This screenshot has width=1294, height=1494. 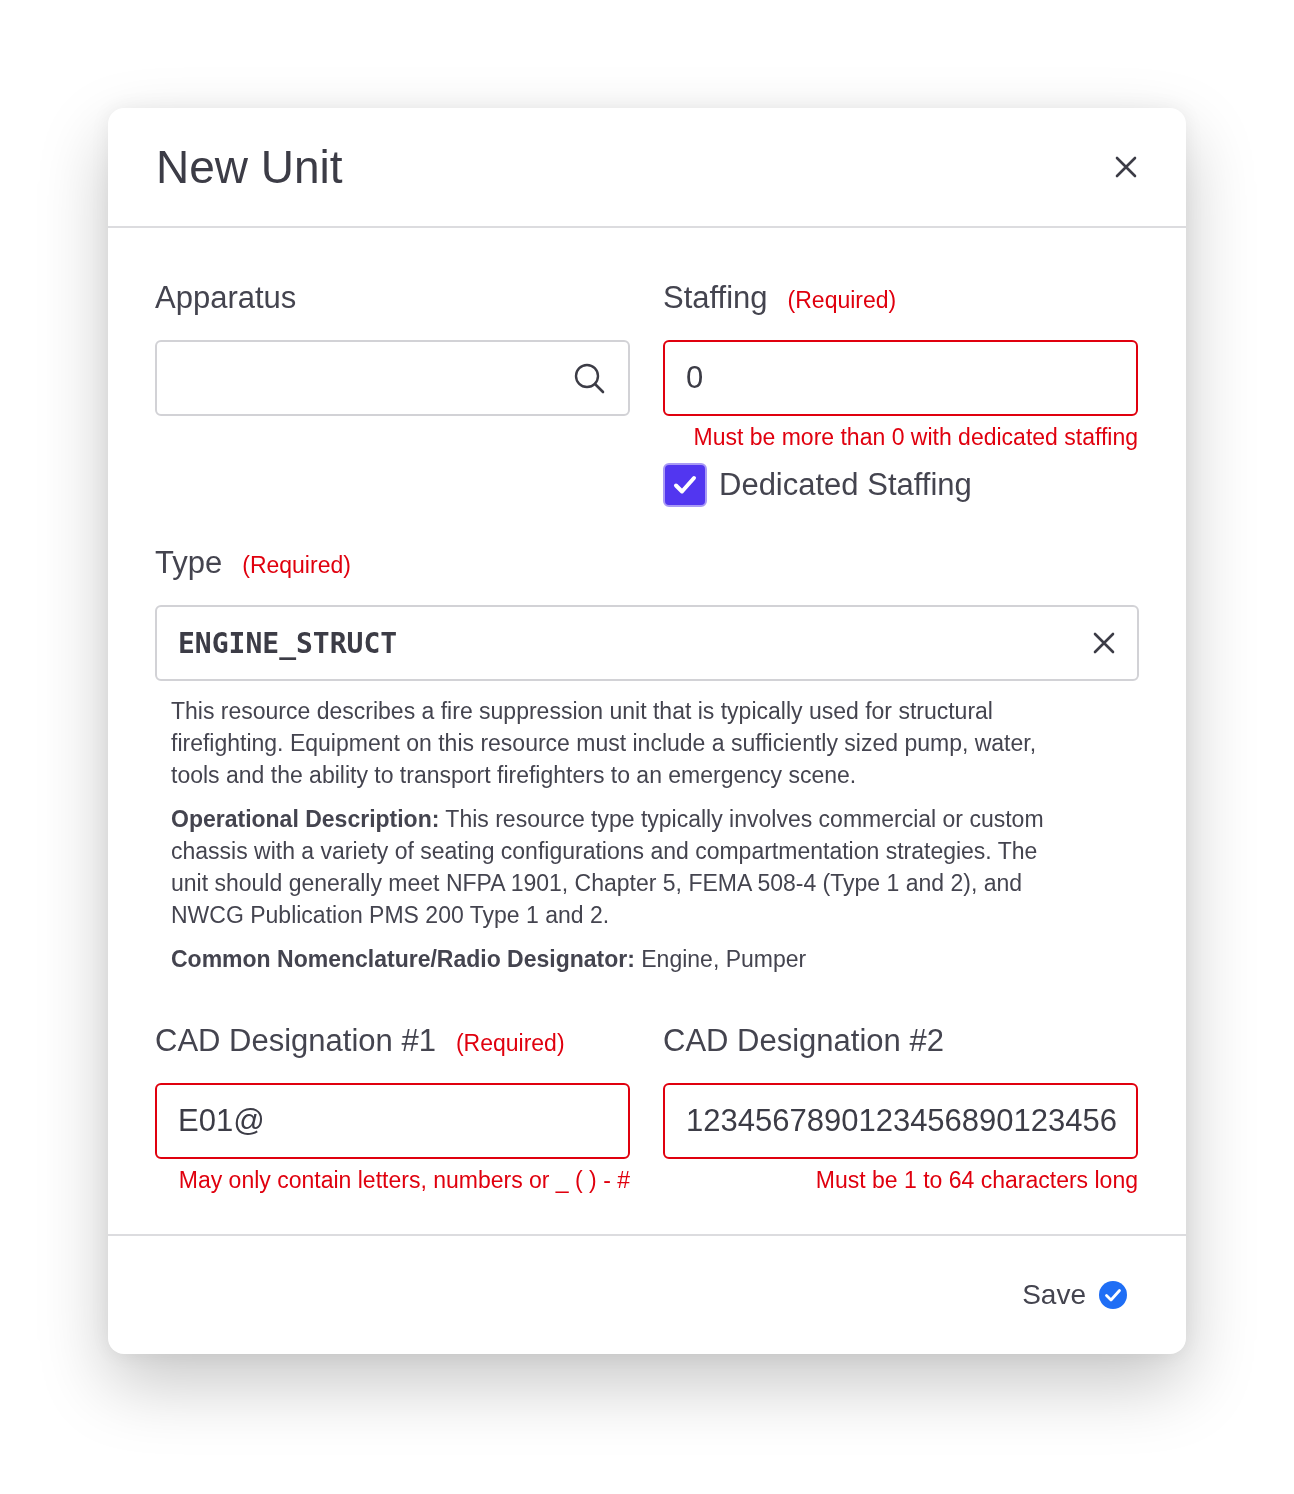 What do you see at coordinates (489, 959) in the screenshot?
I see `description-text: Common Nomenclature/Radio Designator: Engine, Pumper` at bounding box center [489, 959].